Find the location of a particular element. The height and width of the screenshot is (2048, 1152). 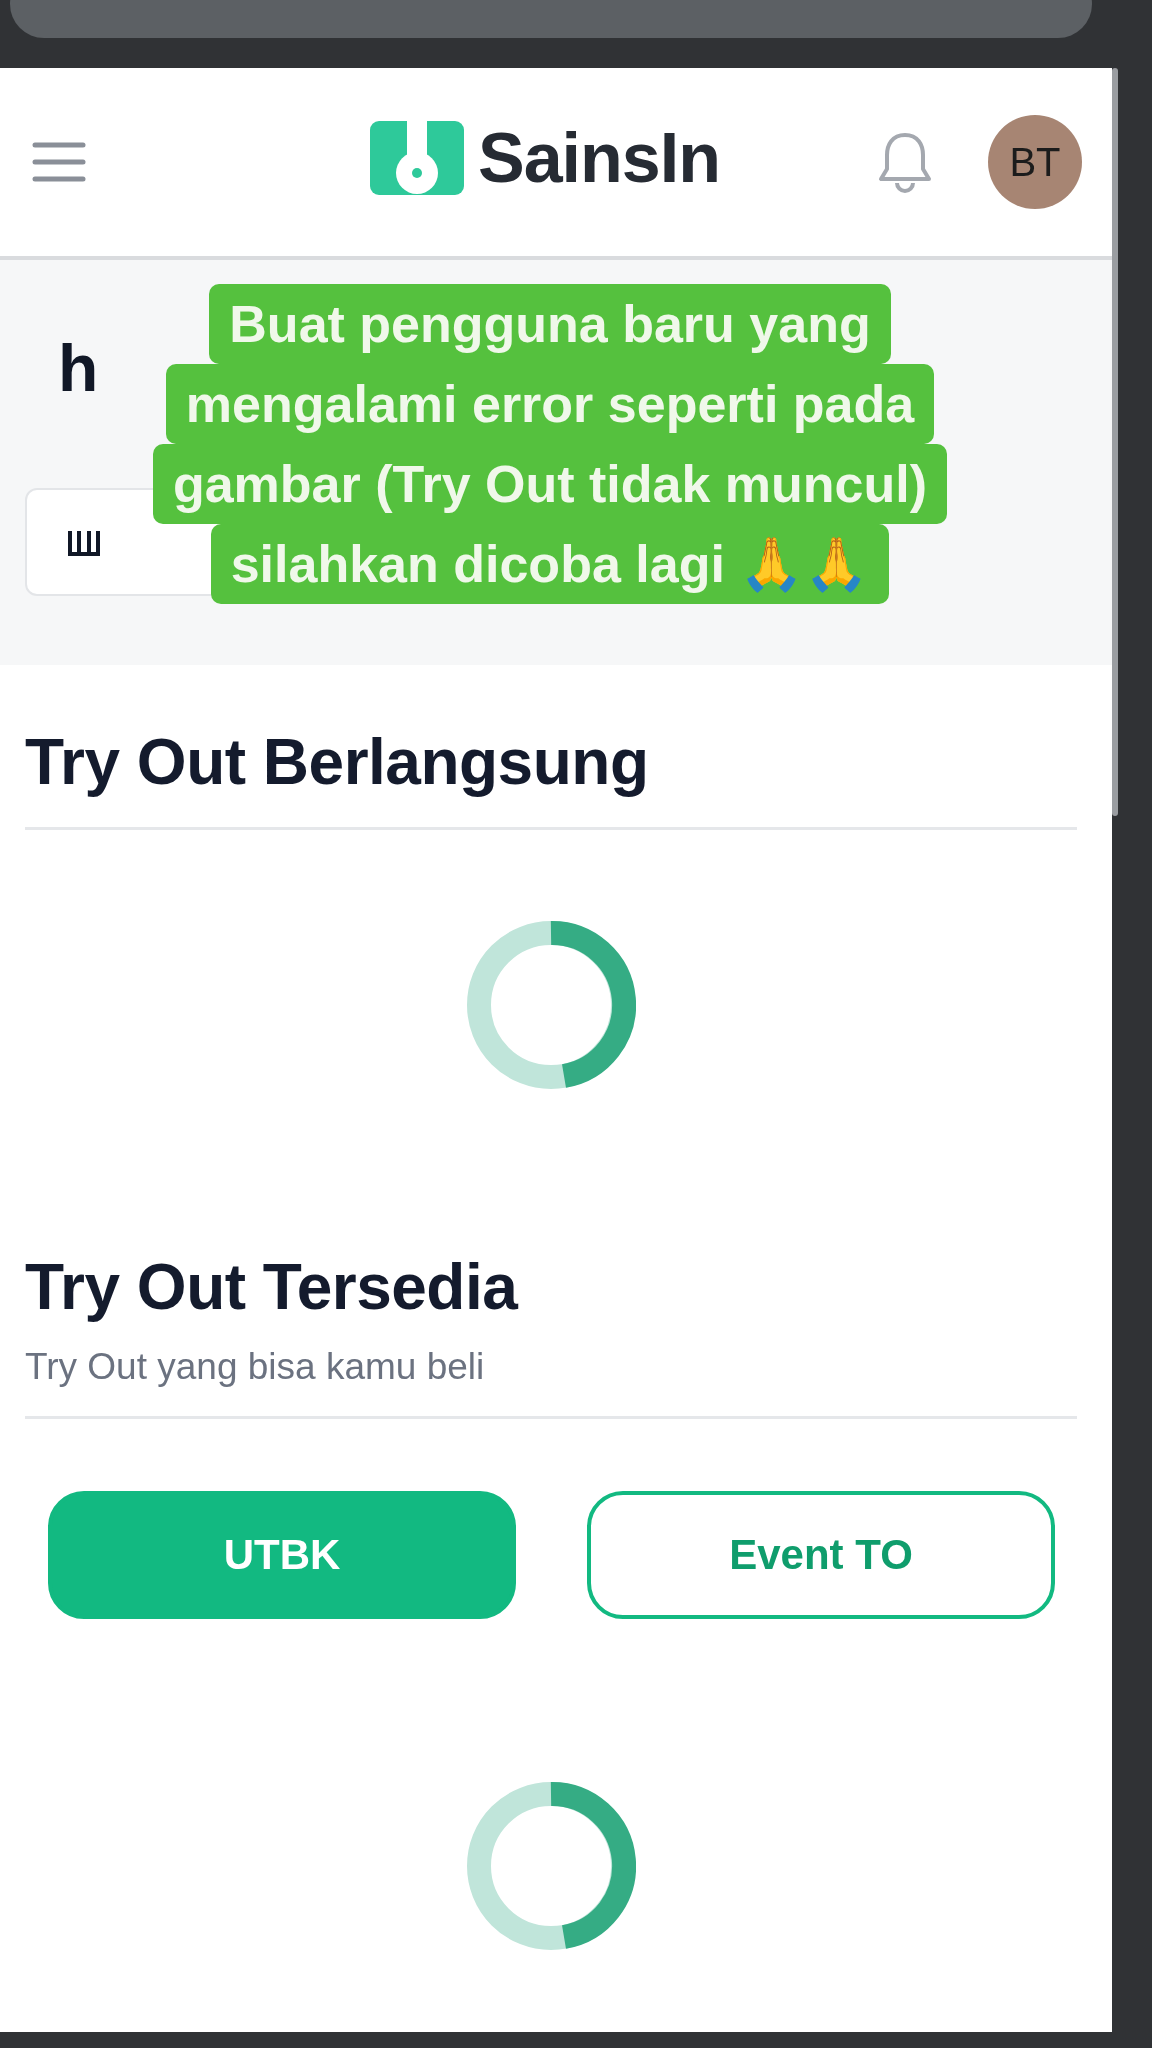

logo-icon is located at coordinates (417, 158).